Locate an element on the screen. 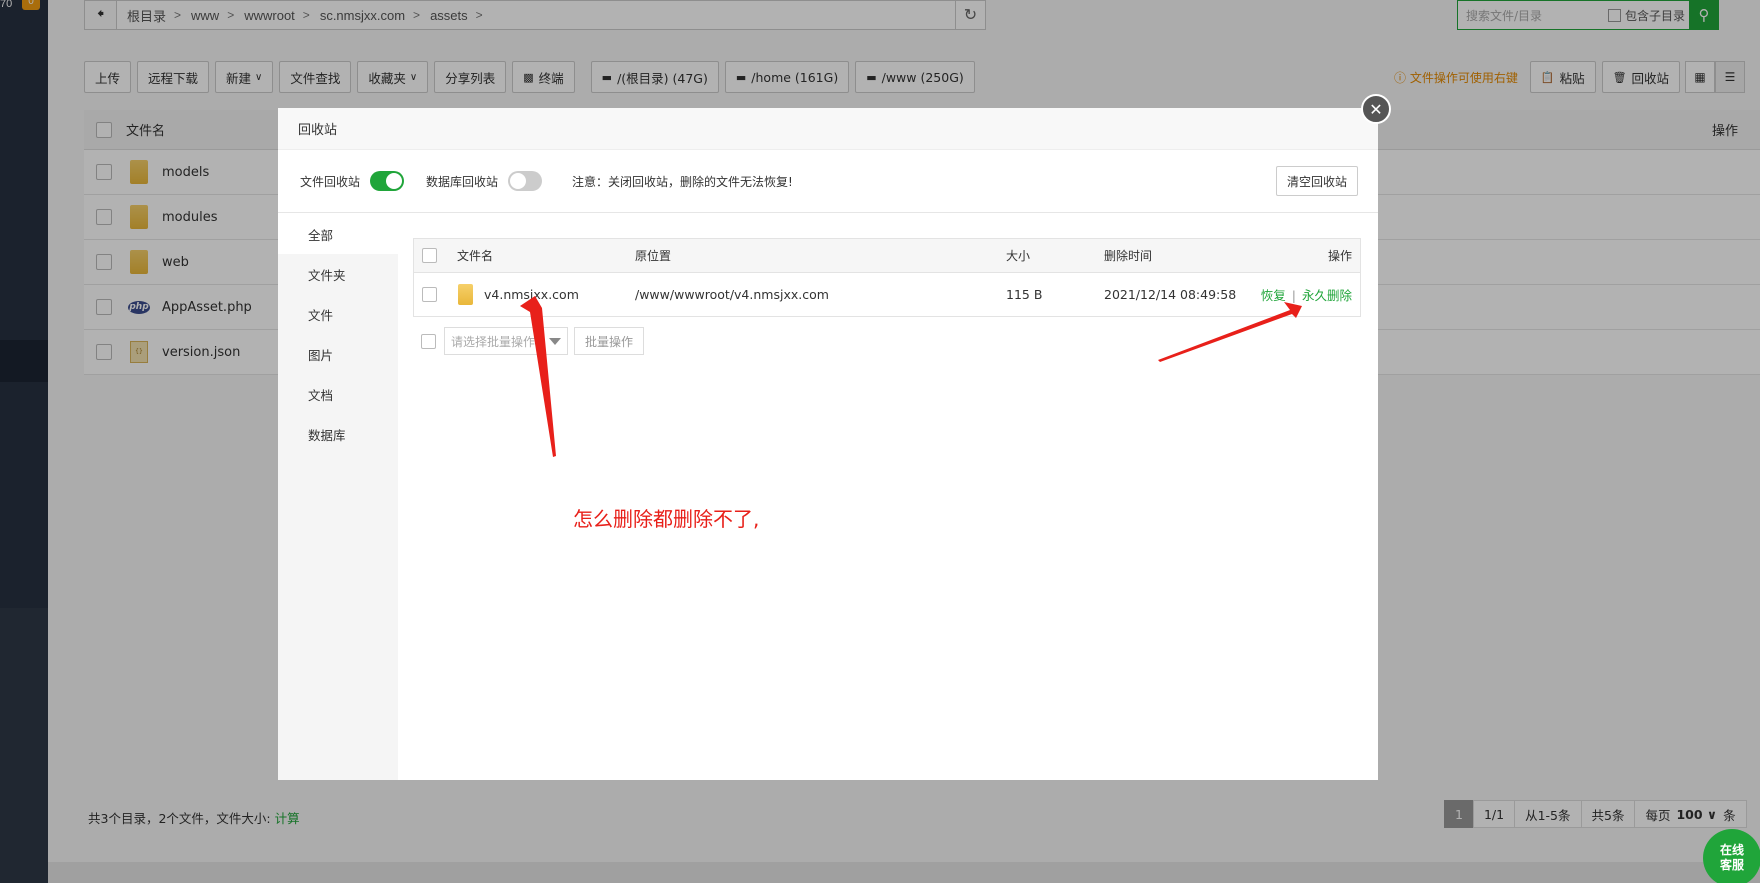 The image size is (1760, 883). recycle-item-actions: 恢复 | 永久删除 is located at coordinates (1306, 294).